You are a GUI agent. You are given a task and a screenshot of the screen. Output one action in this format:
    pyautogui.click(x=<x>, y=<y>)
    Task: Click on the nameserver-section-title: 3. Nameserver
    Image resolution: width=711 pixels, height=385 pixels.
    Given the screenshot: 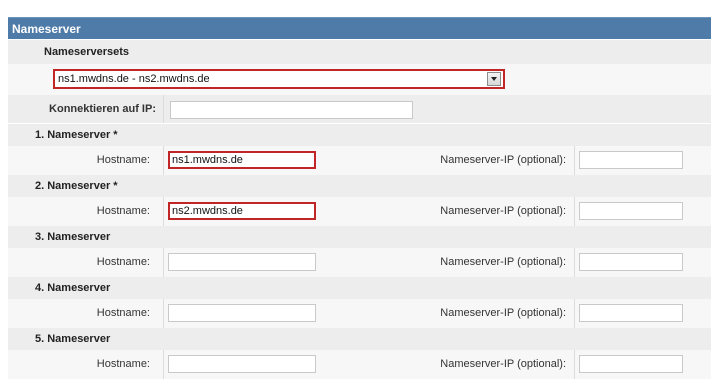 What is the action you would take?
    pyautogui.click(x=359, y=237)
    